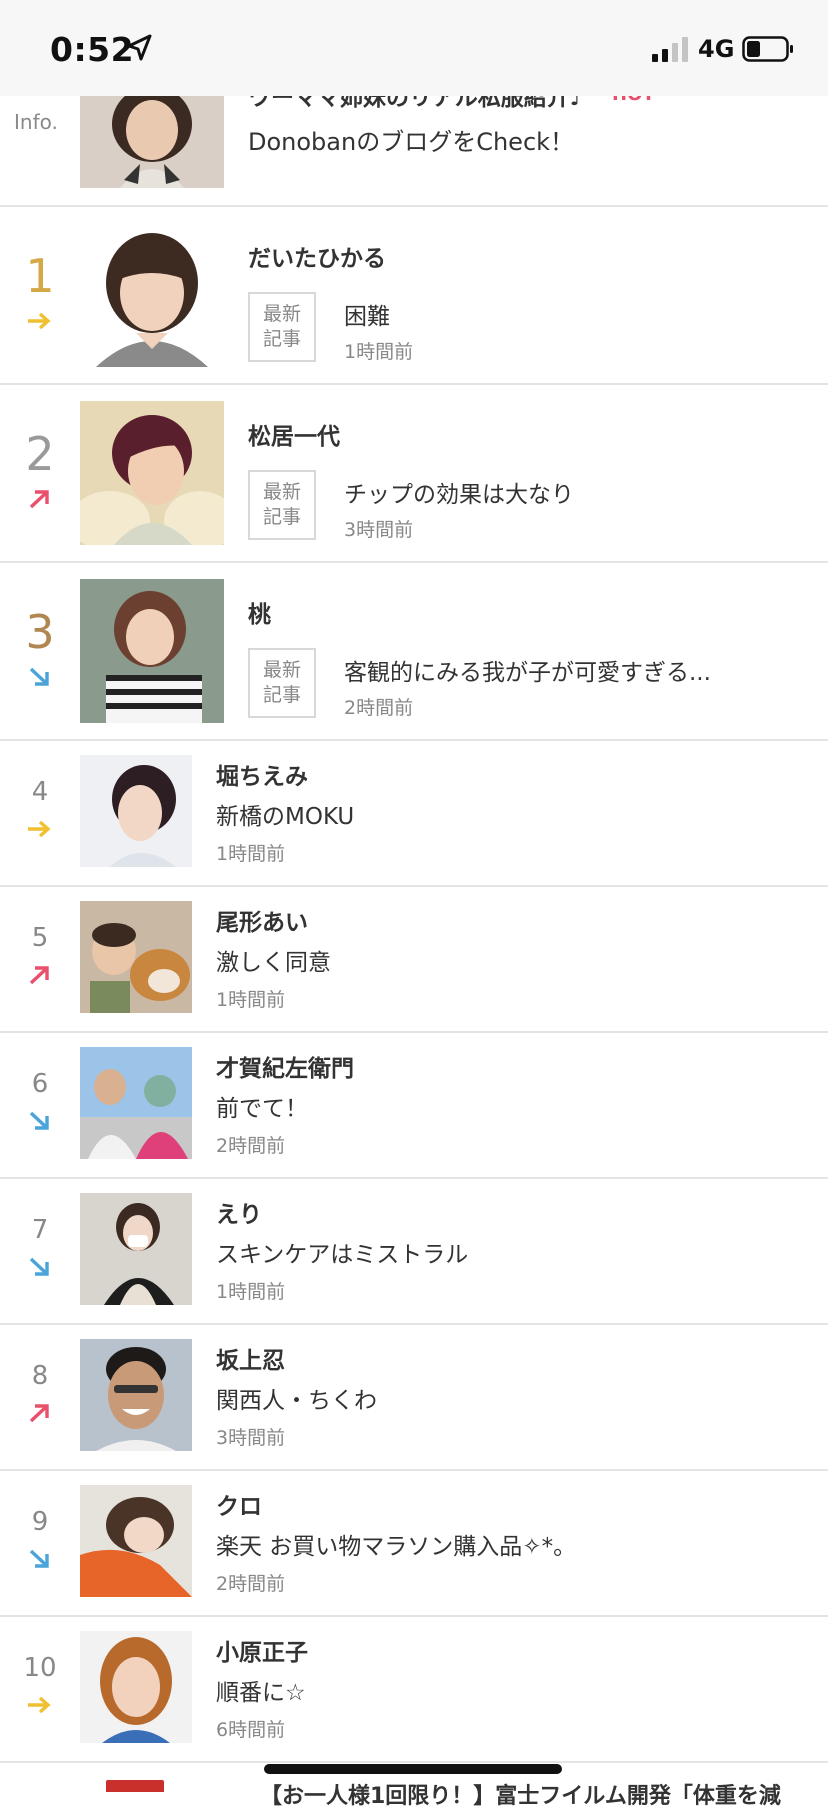 This screenshot has height=1810, width=828. I want to click on article-time: 6時間前, so click(251, 1730).